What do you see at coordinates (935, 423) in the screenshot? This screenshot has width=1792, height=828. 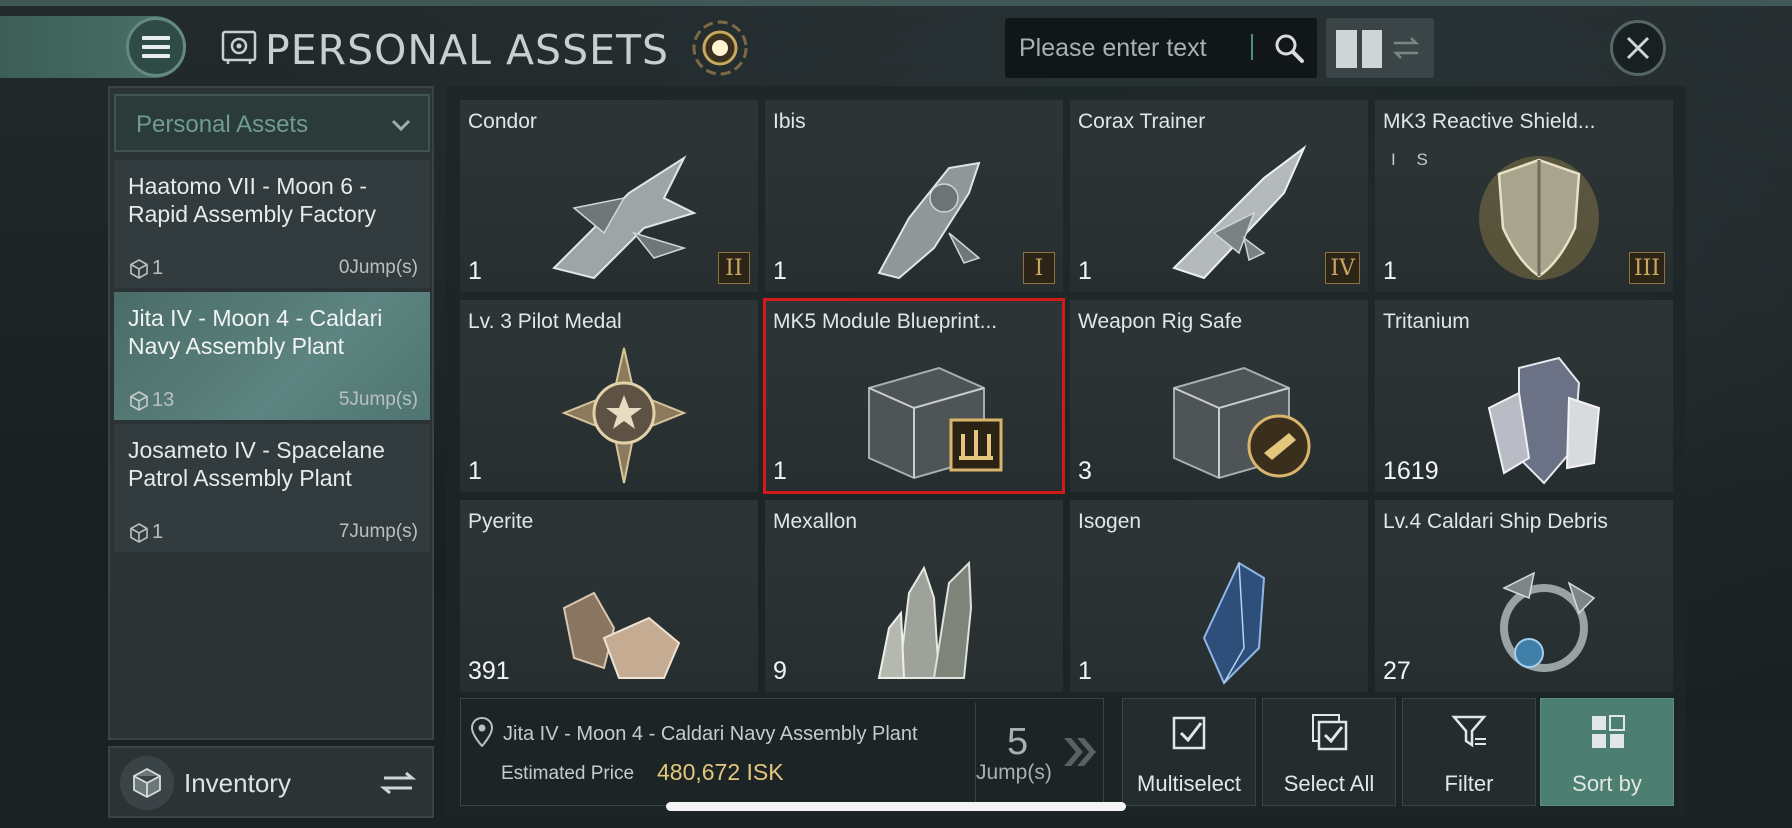 I see `blueprint-crate-icon` at bounding box center [935, 423].